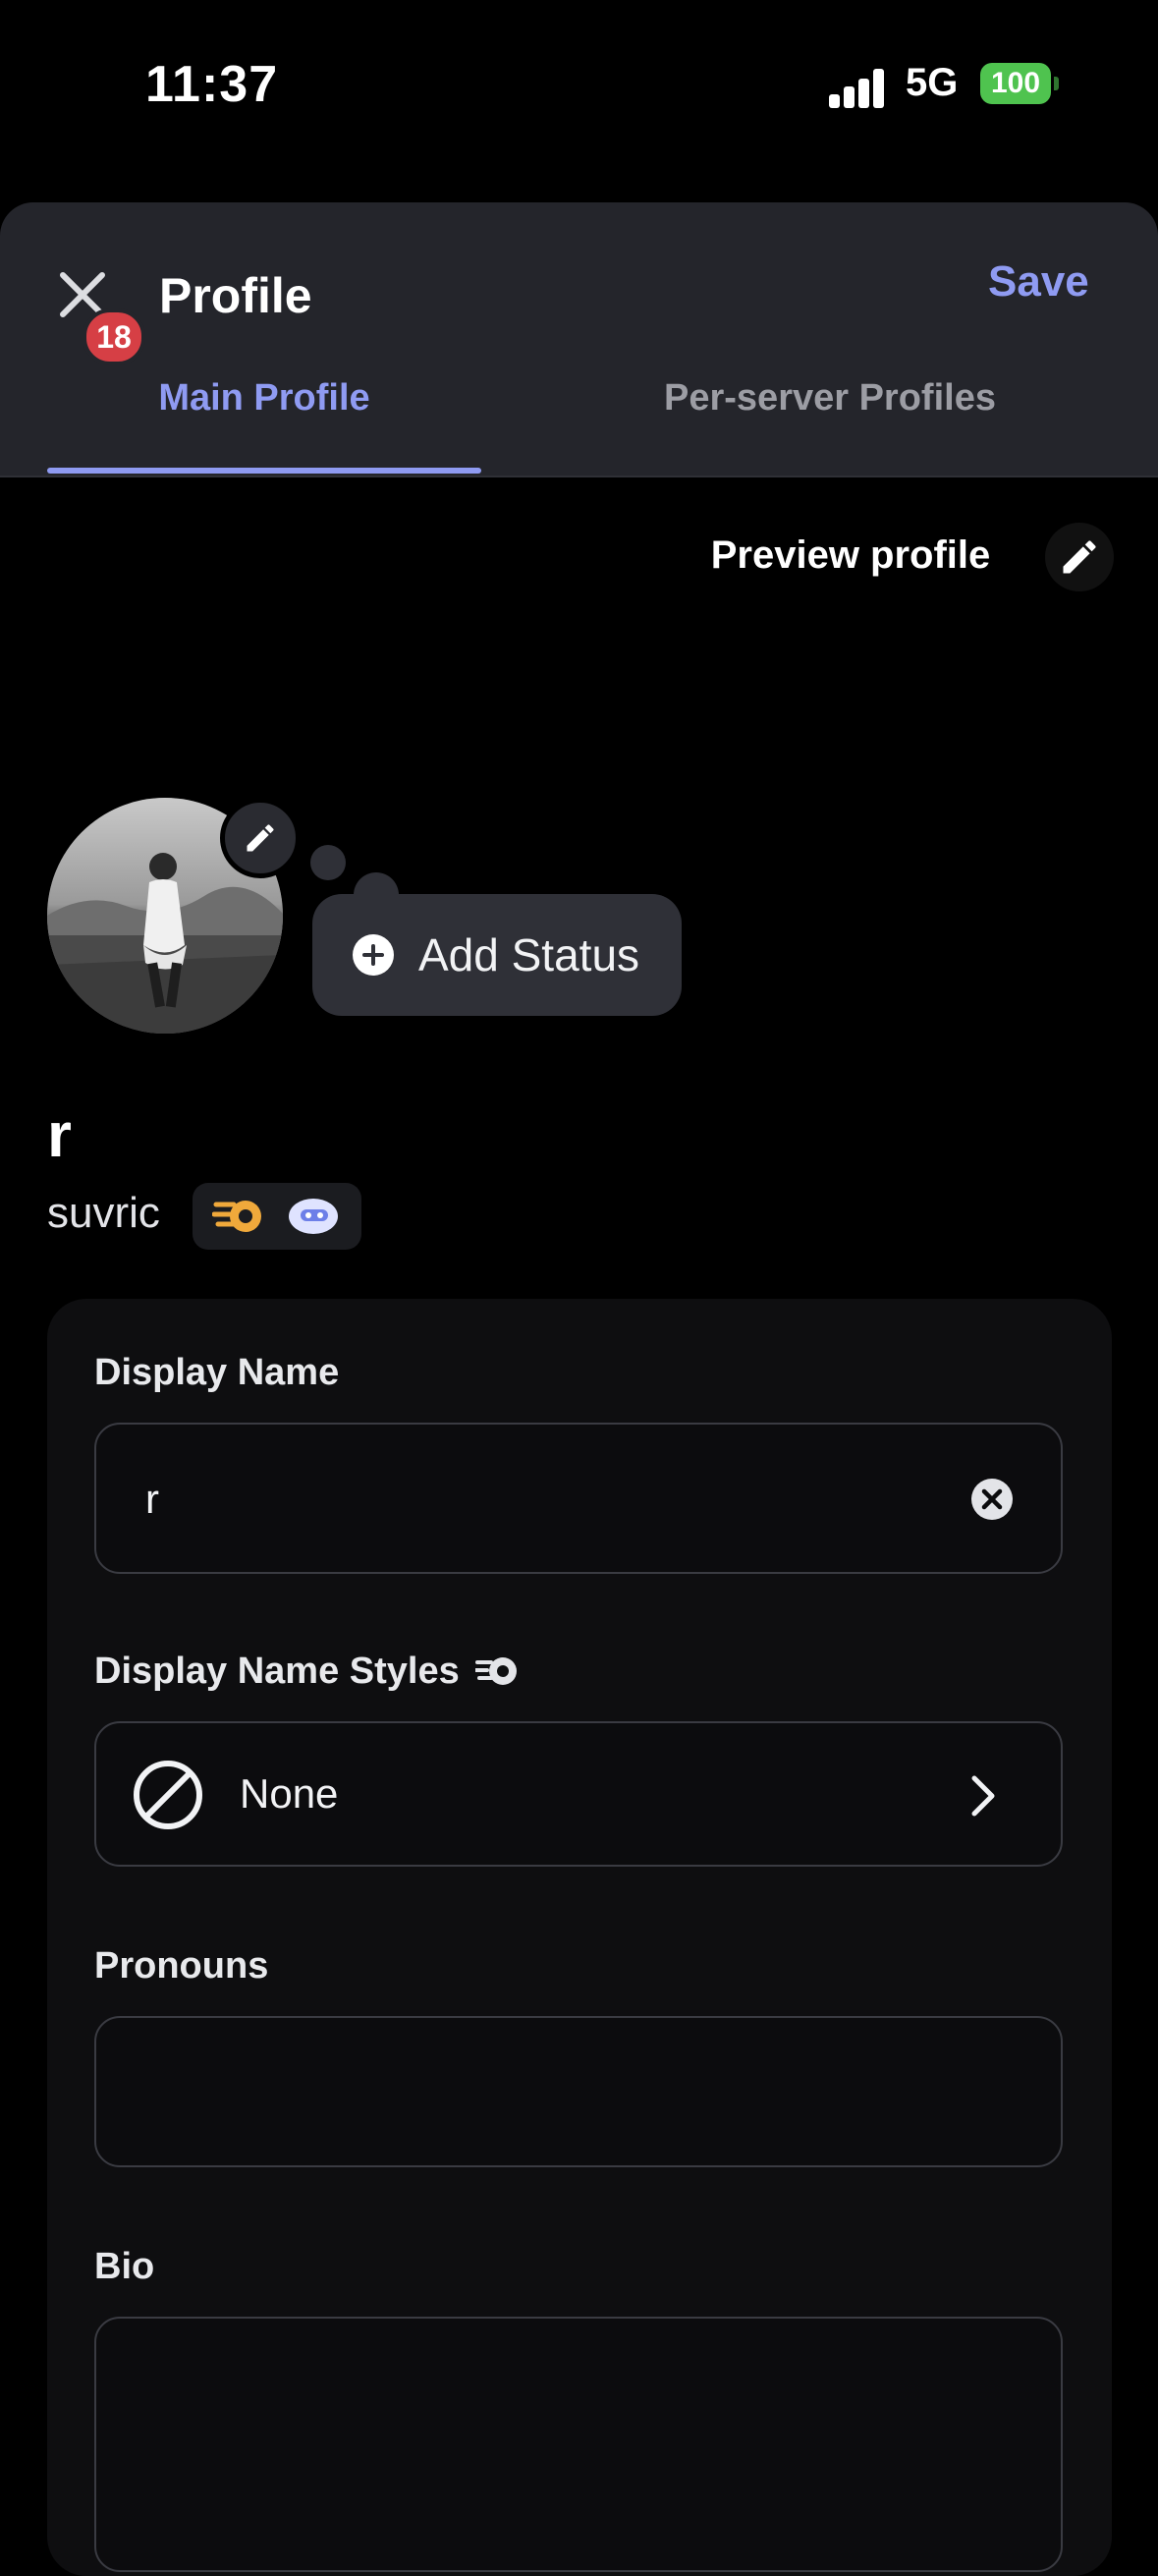 This screenshot has height=2576, width=1158. I want to click on battery-icon: 100, so click(1020, 83).